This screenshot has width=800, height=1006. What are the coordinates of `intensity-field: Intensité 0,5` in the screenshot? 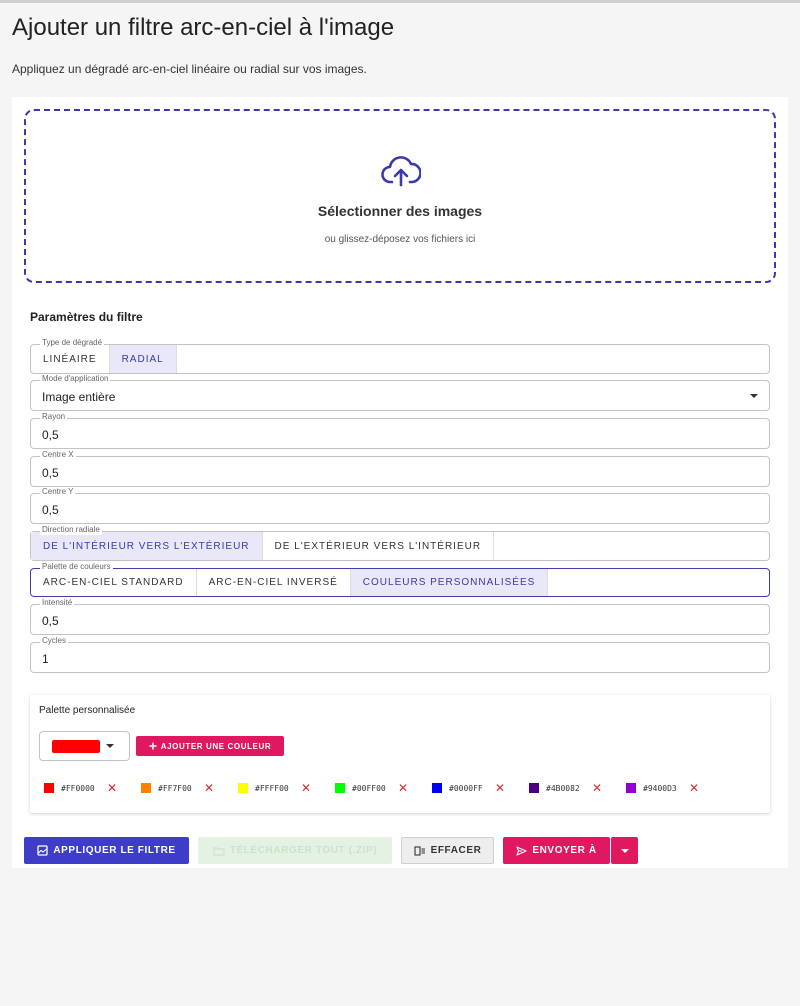 It's located at (400, 616).